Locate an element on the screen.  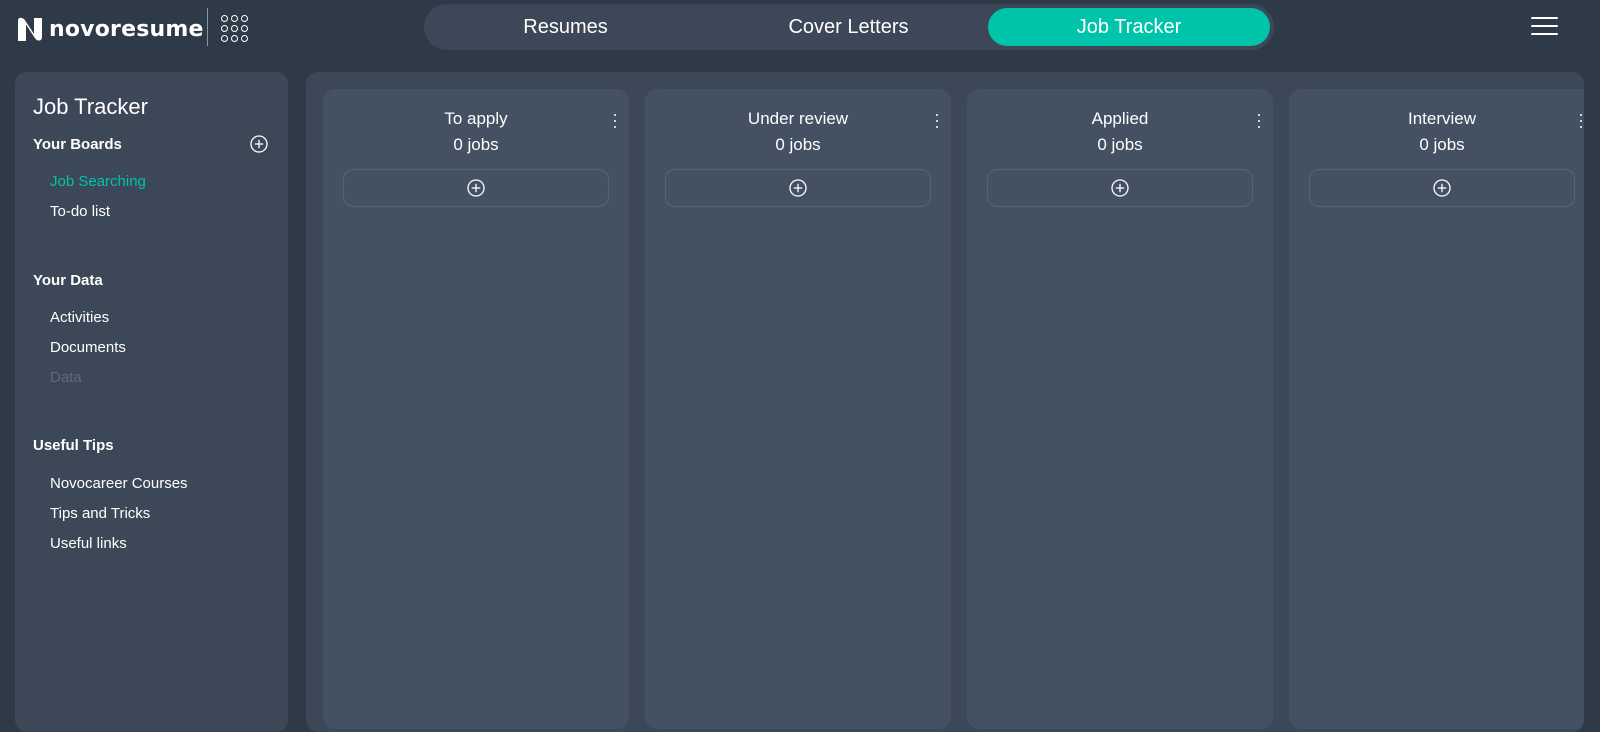
sidebar-item-tips-and-tricks: Tips and Tricks is located at coordinates (100, 513).